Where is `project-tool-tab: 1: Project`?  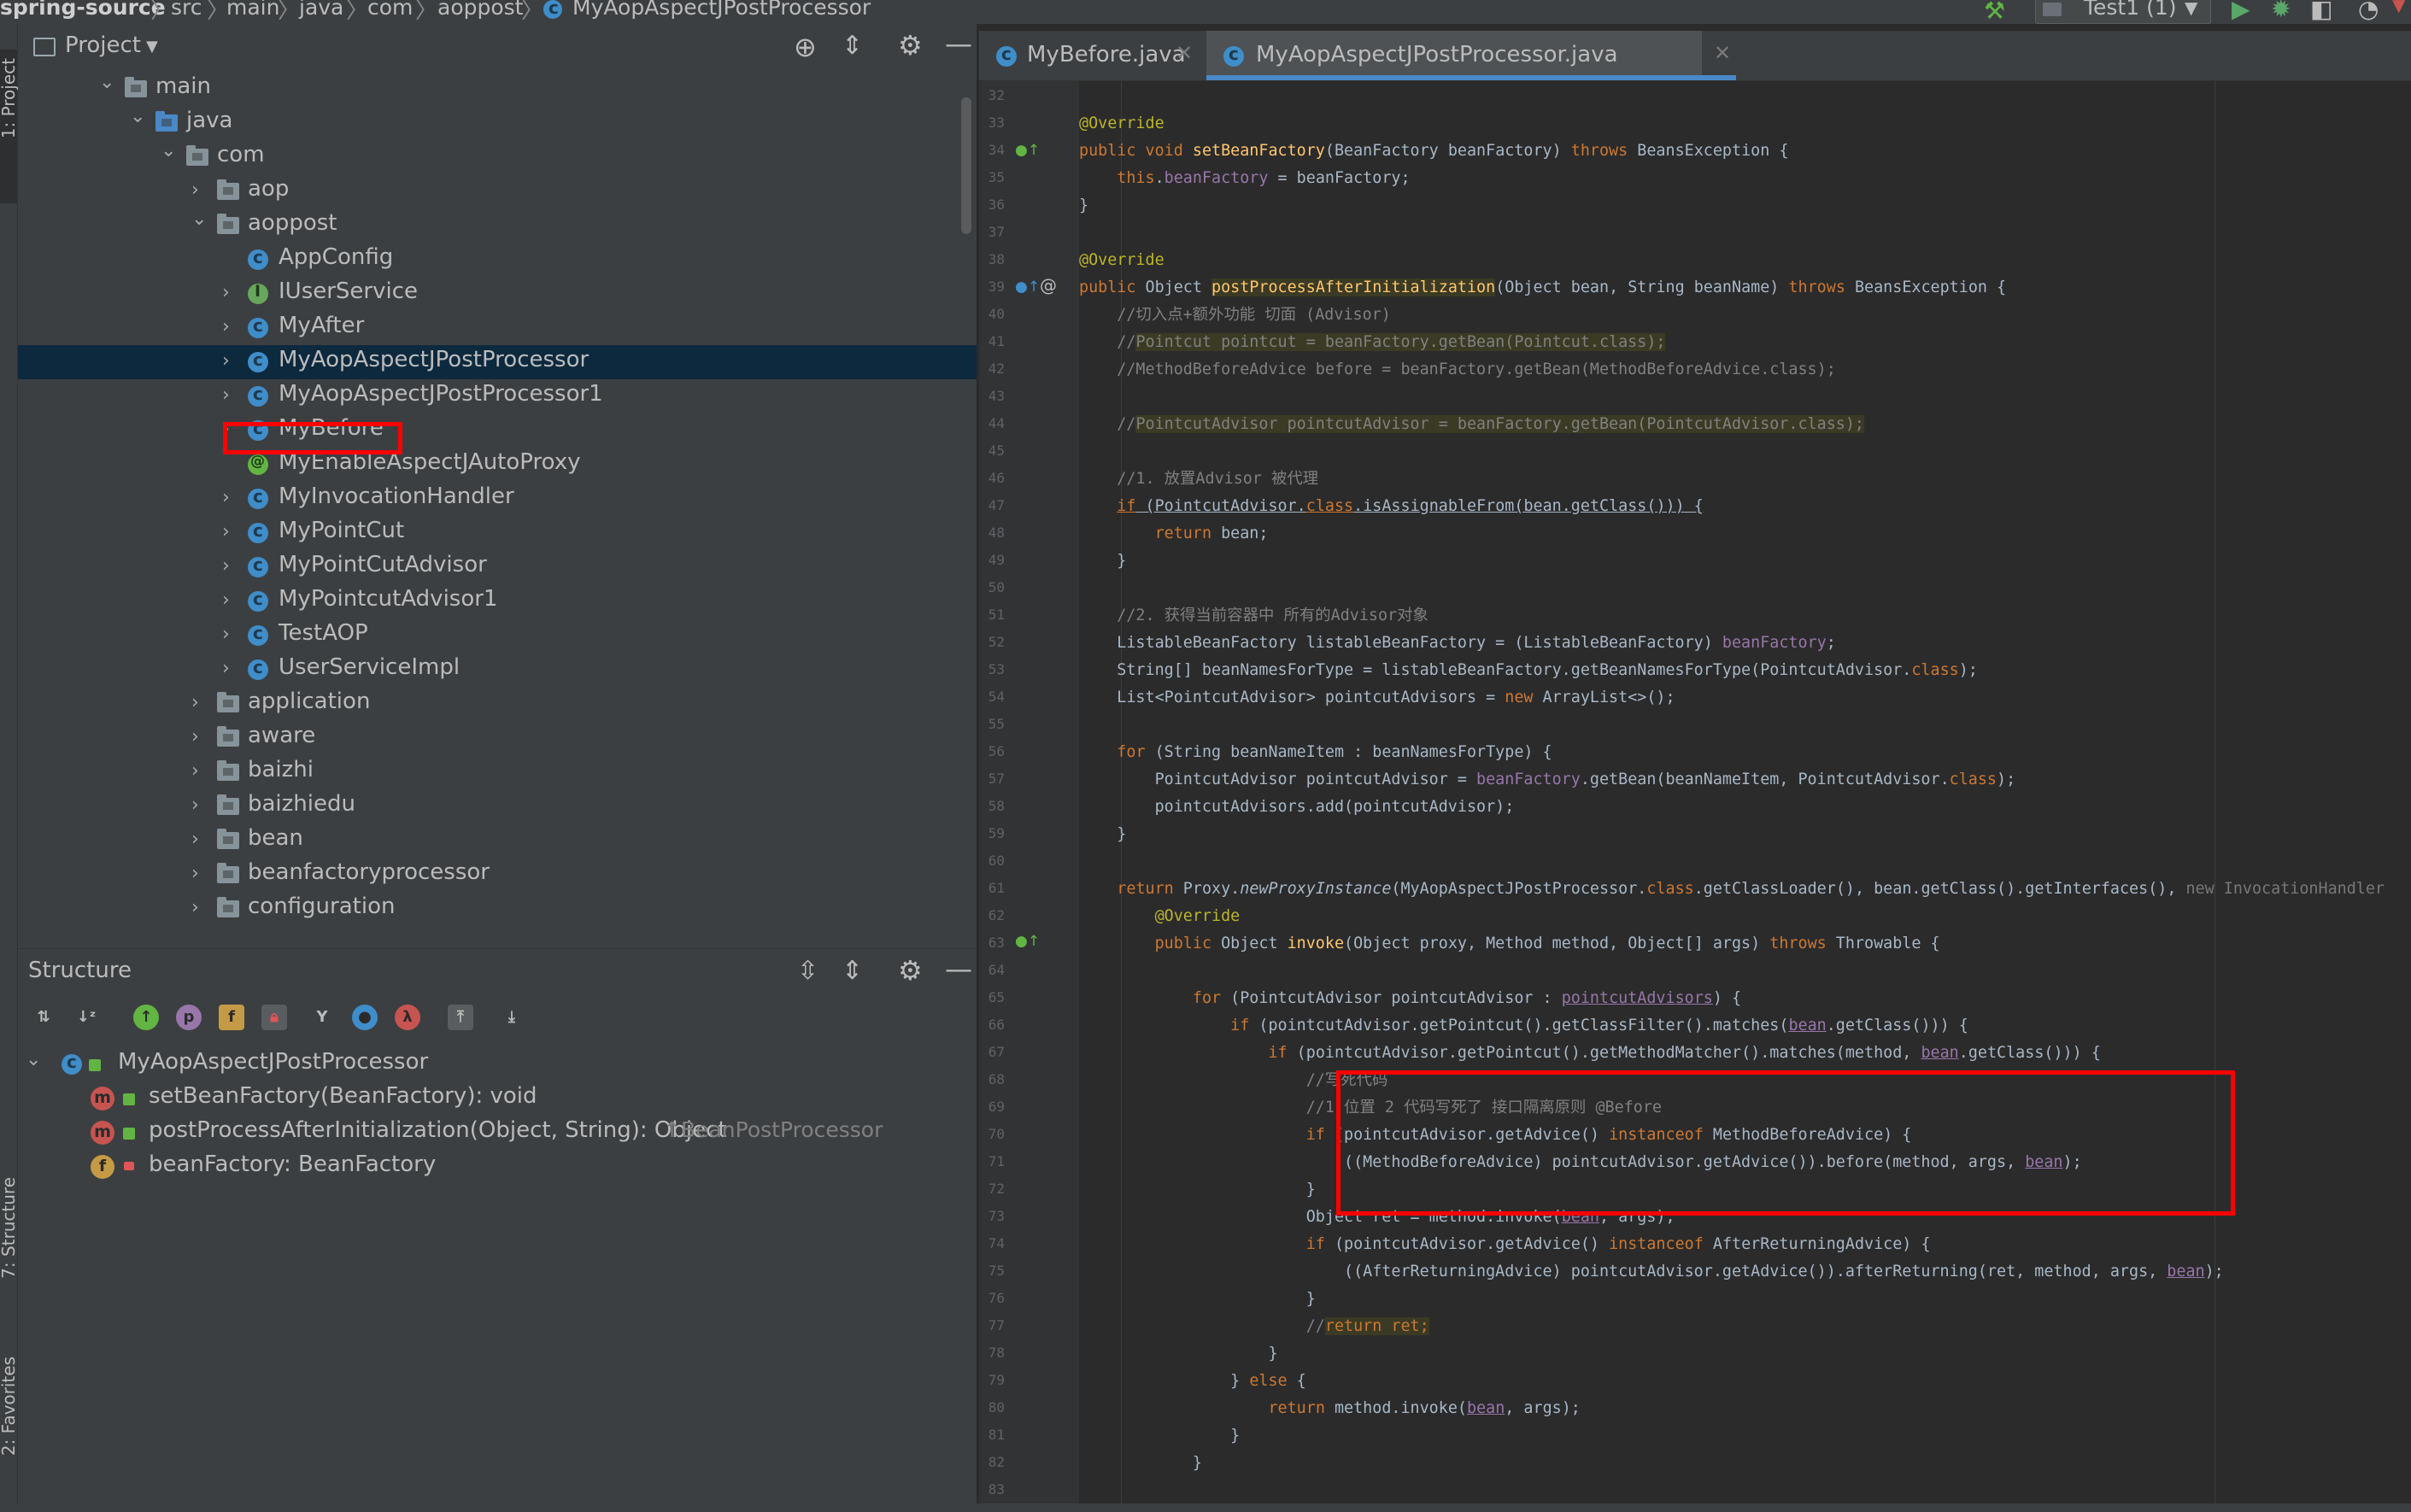 project-tool-tab: 1: Project is located at coordinates (9, 126).